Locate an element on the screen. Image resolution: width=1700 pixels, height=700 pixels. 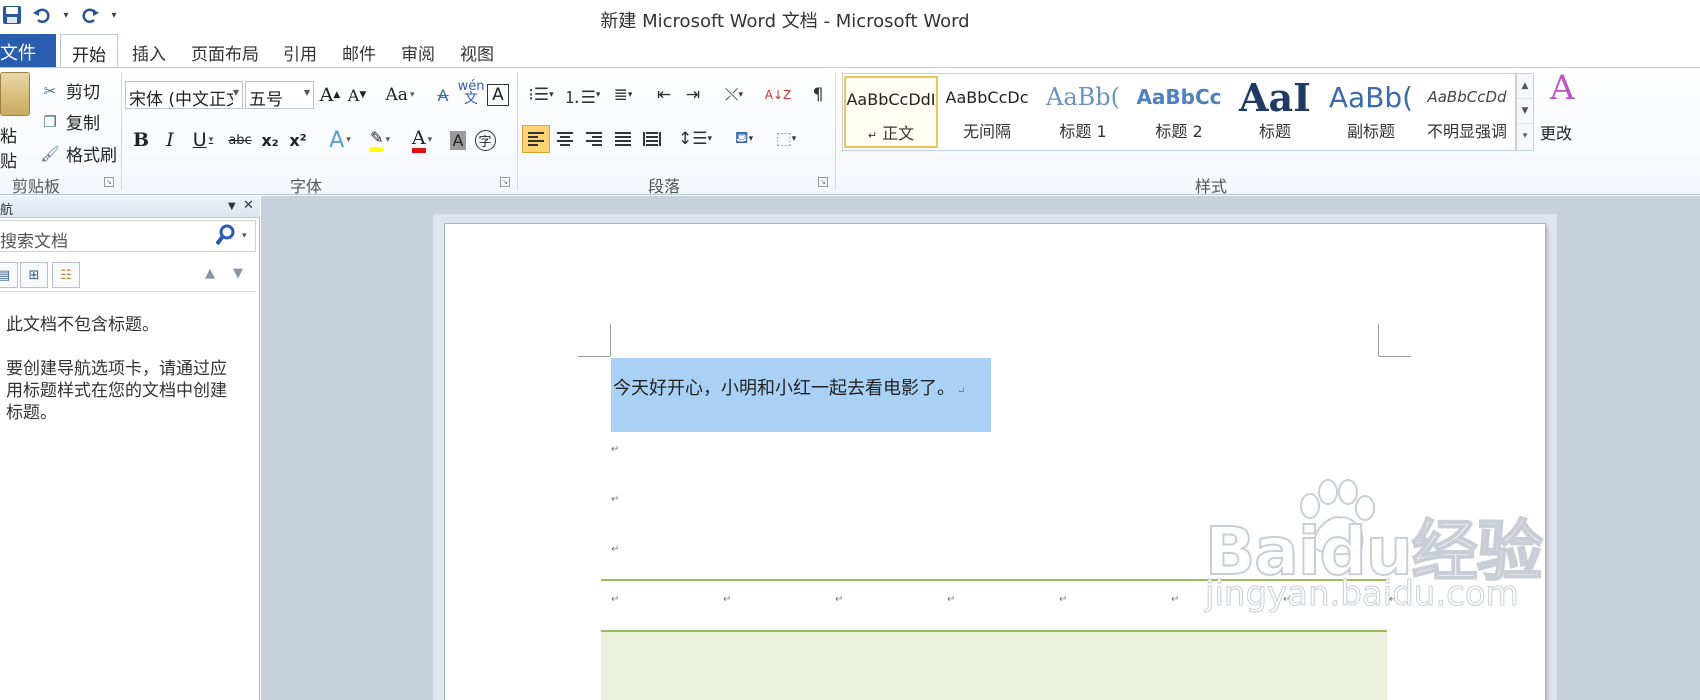
style-heading-1: AaBb( 标题 1 is located at coordinates (1083, 112).